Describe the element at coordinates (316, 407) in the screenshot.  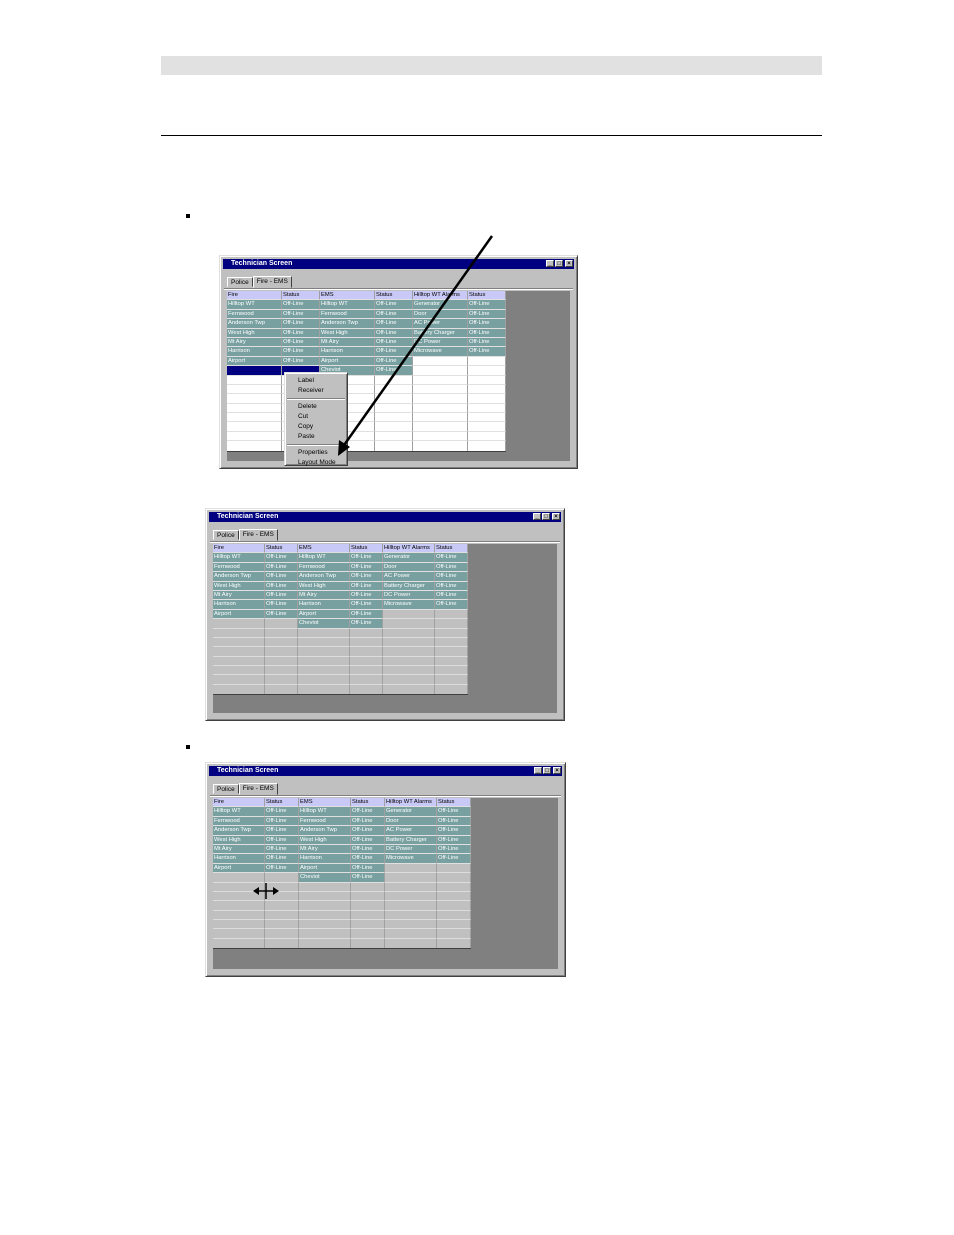
I see `menu-item-delete: Delete` at that location.